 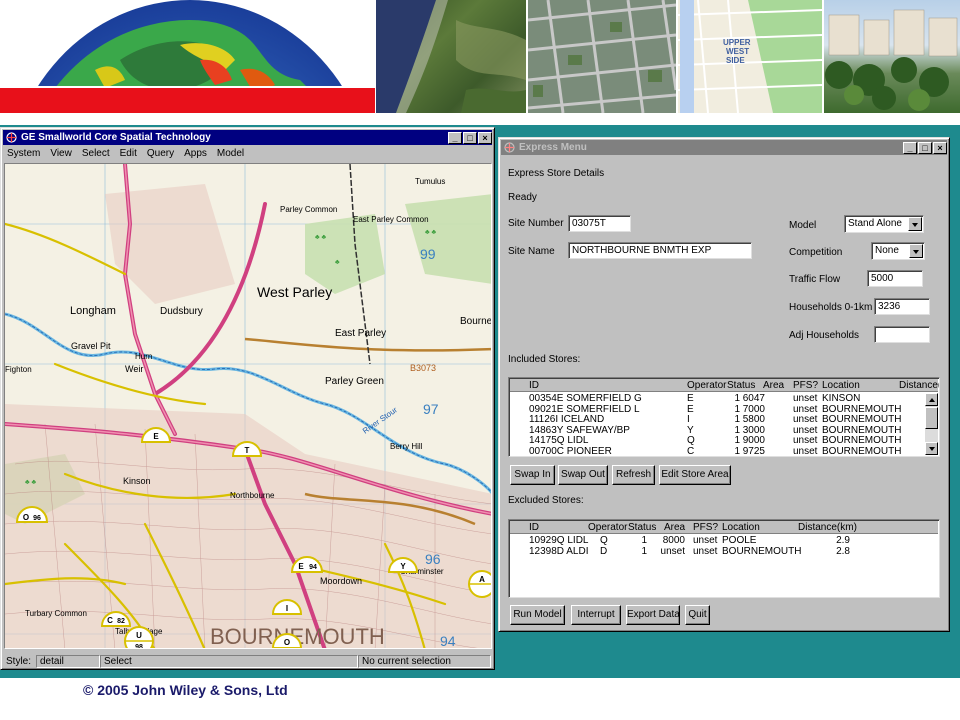 What do you see at coordinates (653, 615) in the screenshot?
I see `export-data-button: Export Data` at bounding box center [653, 615].